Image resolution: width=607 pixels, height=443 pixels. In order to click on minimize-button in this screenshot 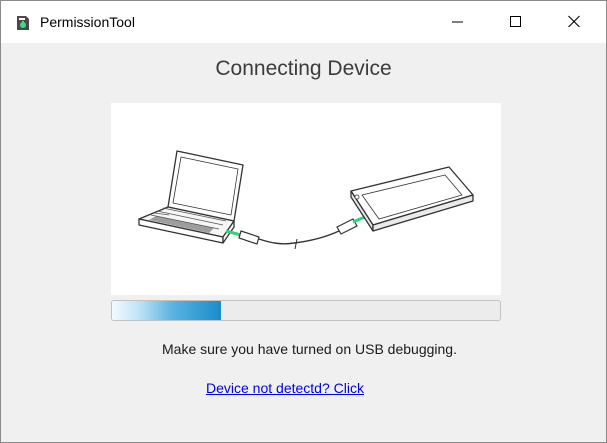, I will do `click(459, 22)`.